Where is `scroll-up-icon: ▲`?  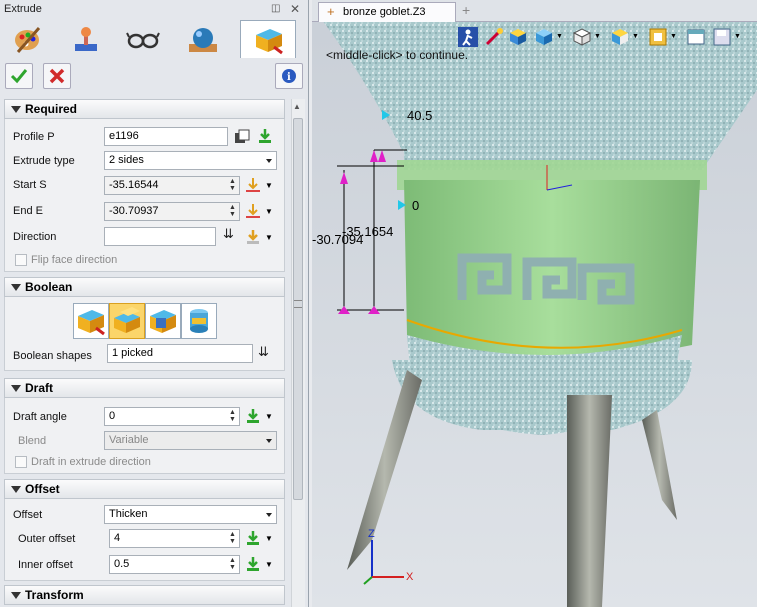
scroll-up-icon: ▲ is located at coordinates (297, 106).